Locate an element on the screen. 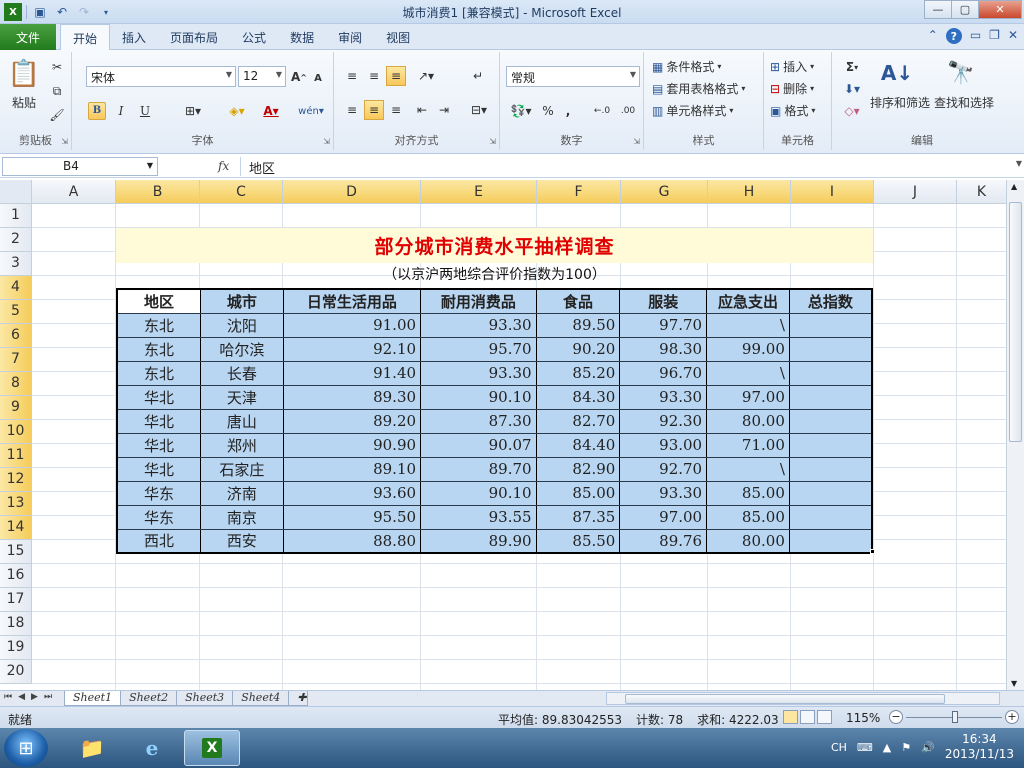 This screenshot has height=768, width=1024. table-cell: 87.35 is located at coordinates (578, 517).